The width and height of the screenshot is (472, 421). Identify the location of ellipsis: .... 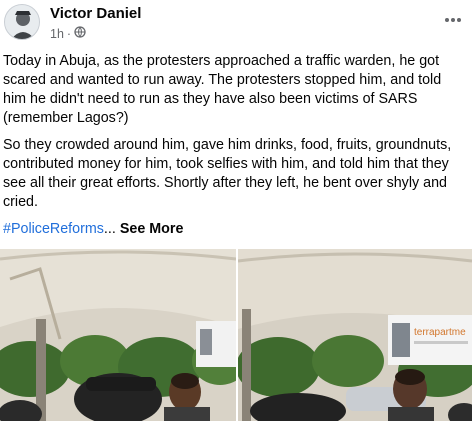
(109, 229).